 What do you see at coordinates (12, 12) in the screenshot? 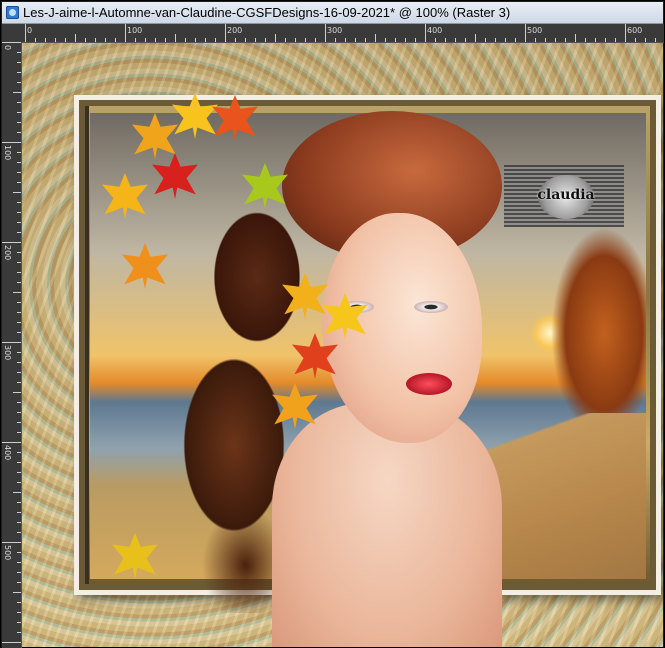
I see `image-document-icon` at bounding box center [12, 12].